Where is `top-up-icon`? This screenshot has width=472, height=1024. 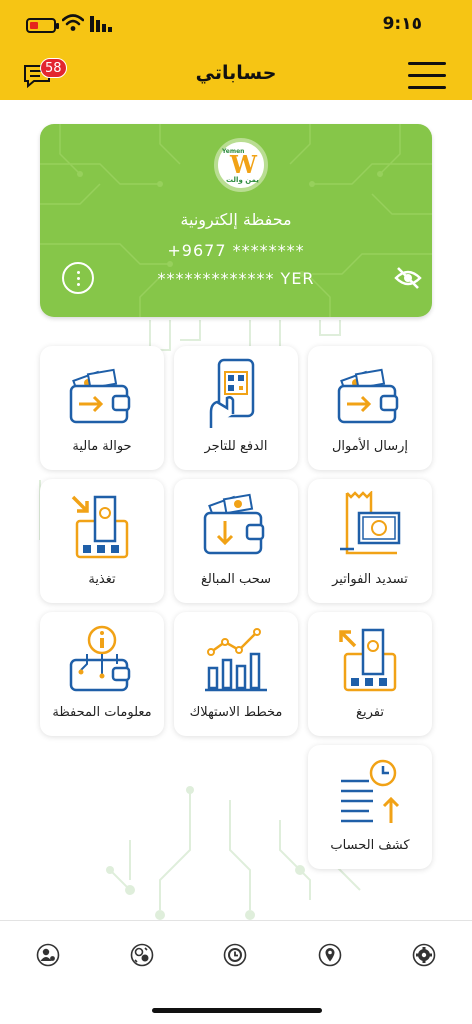
top-up-icon is located at coordinates (100, 527).